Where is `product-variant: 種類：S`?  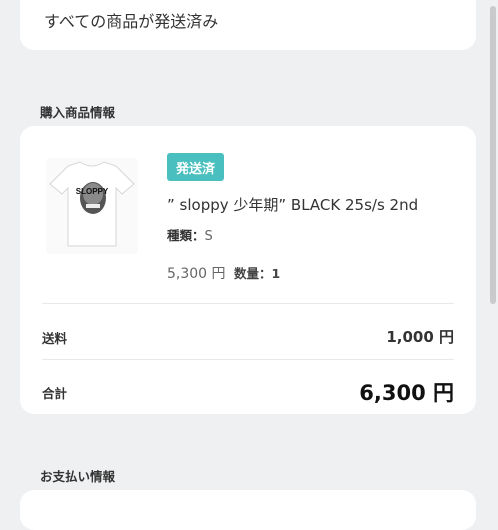 product-variant: 種類：S is located at coordinates (190, 234).